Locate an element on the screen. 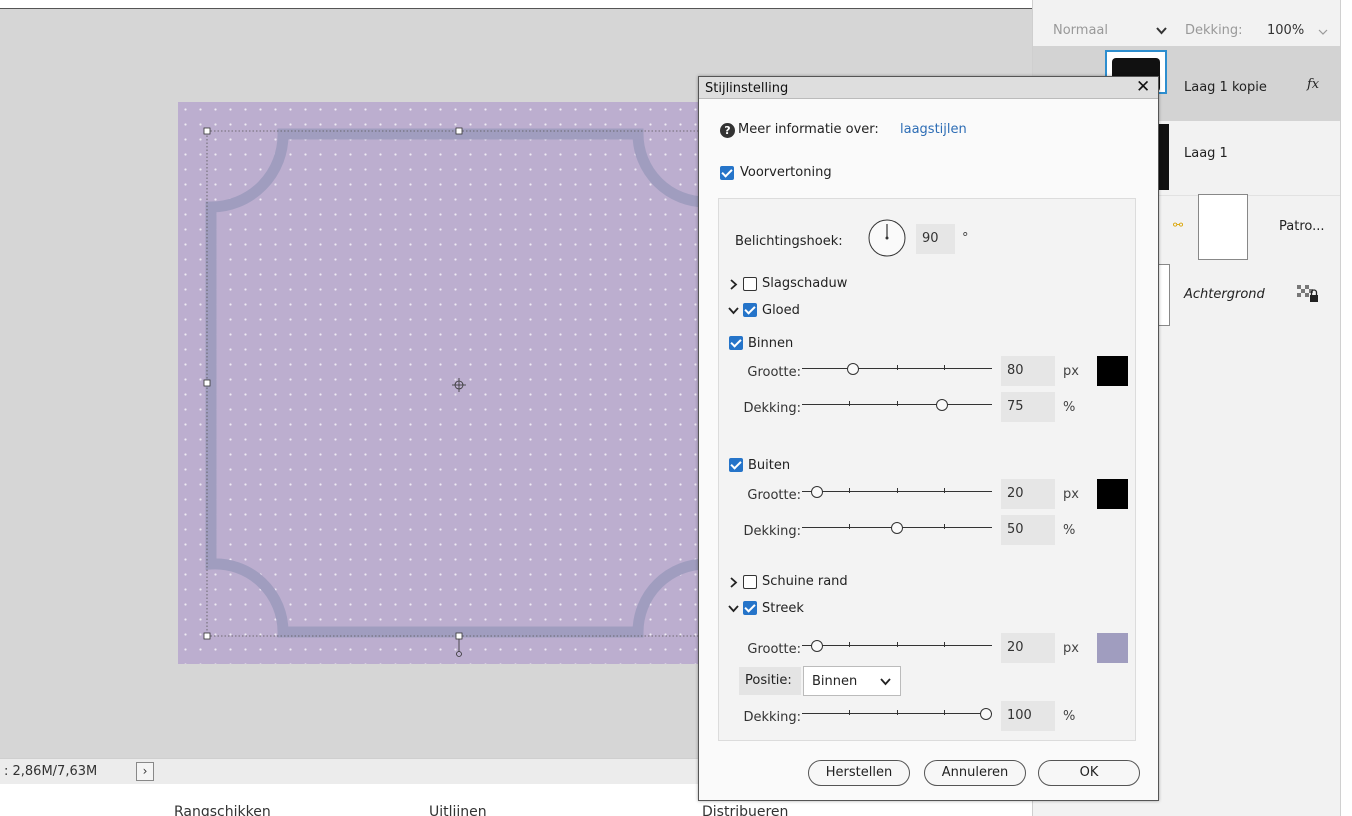 This screenshot has width=1352, height=816. drop-shadow-label: Slagschaduw is located at coordinates (805, 283).